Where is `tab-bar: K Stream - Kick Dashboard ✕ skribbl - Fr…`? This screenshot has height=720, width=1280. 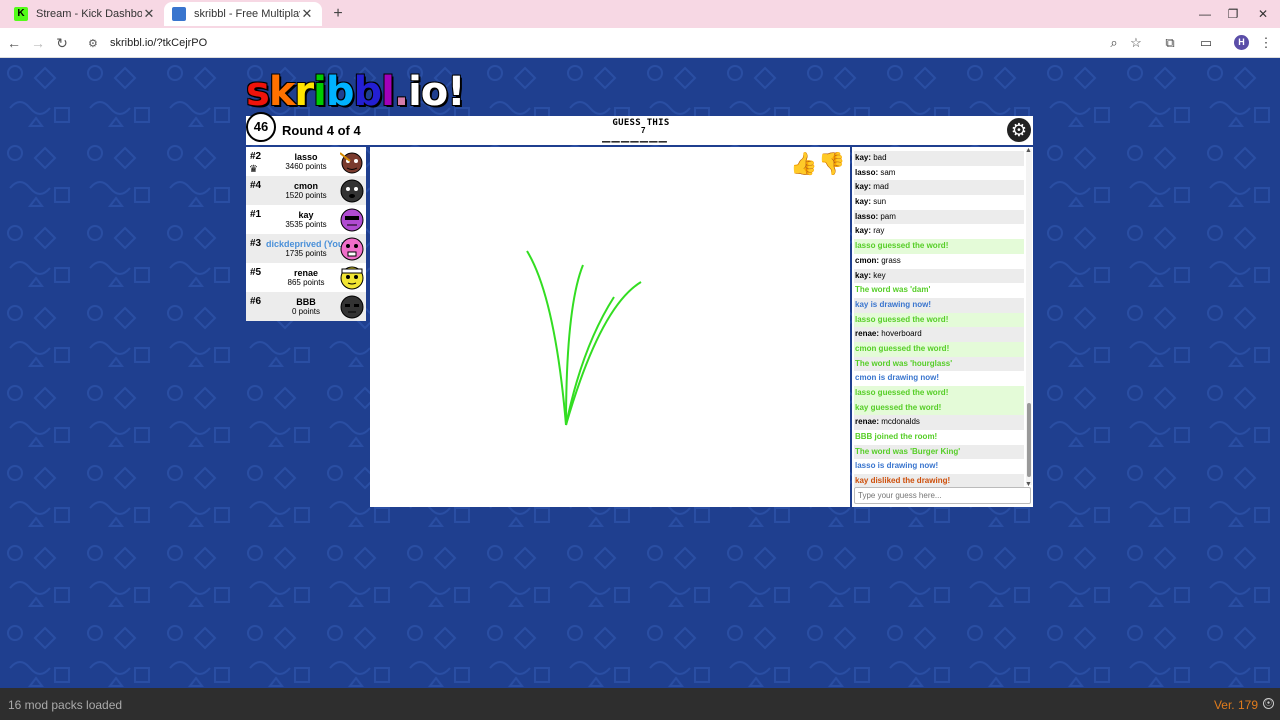 tab-bar: K Stream - Kick Dashboard ✕ skribbl - Fr… is located at coordinates (640, 14).